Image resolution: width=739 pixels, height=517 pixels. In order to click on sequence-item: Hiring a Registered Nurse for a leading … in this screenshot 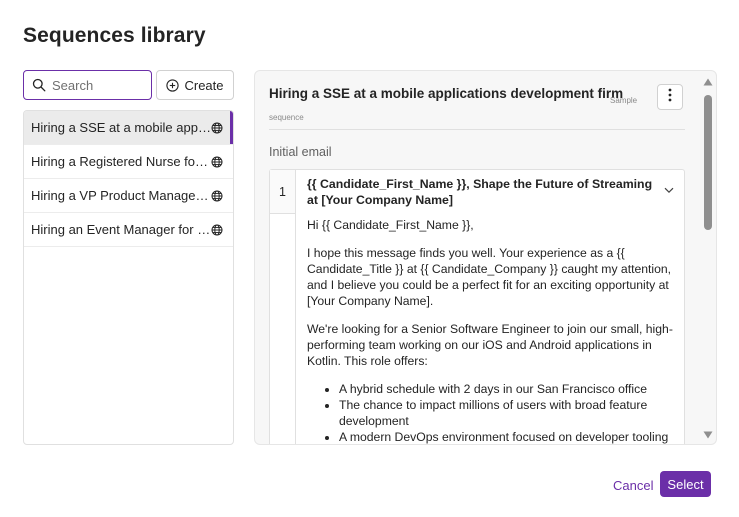, I will do `click(128, 162)`.